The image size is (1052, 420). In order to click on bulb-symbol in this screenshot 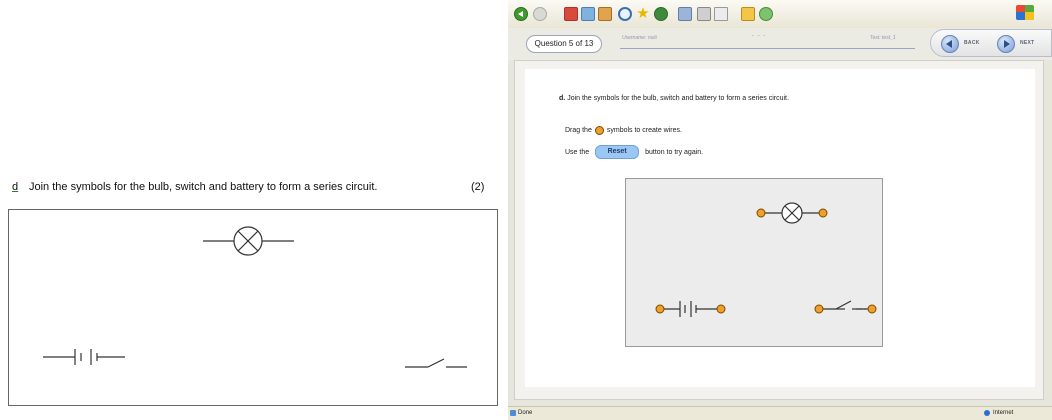, I will do `click(792, 213)`.